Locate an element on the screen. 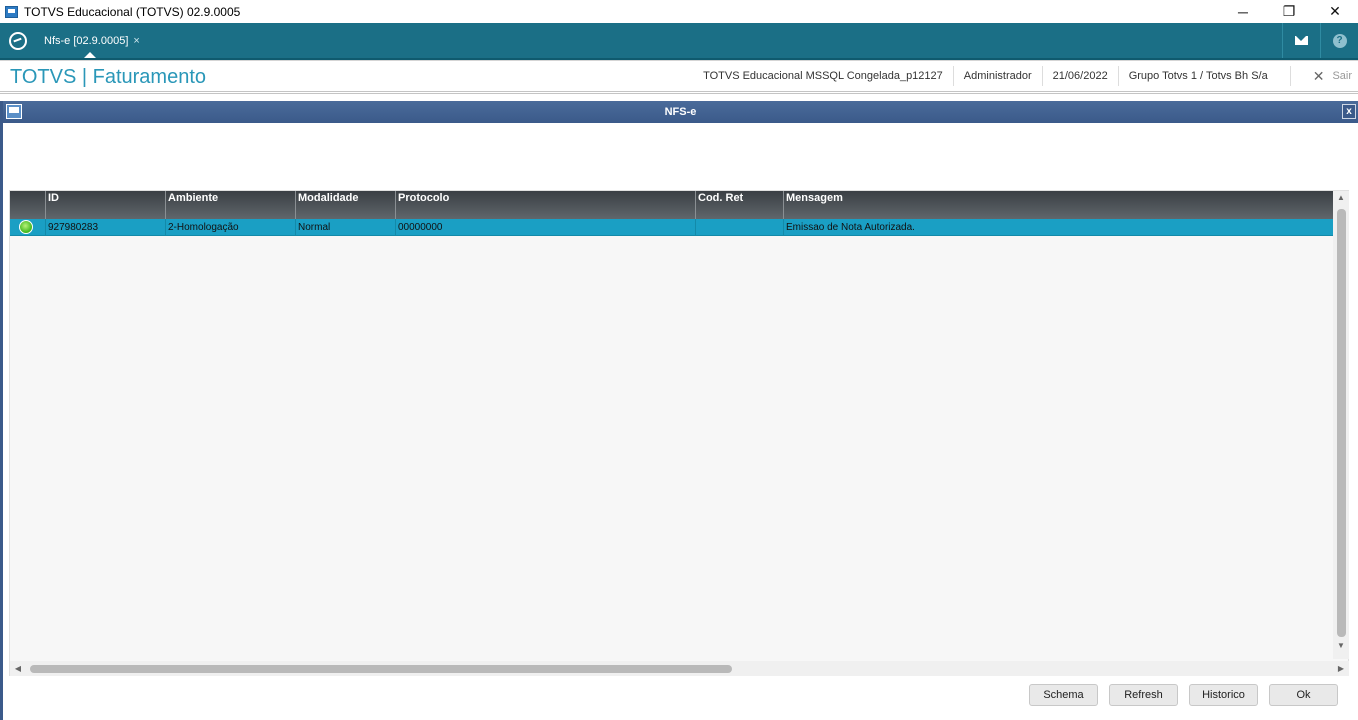 This screenshot has width=1358, height=720. app-tabbar: Nfs-e [02.9.0005] × ? is located at coordinates (679, 41).